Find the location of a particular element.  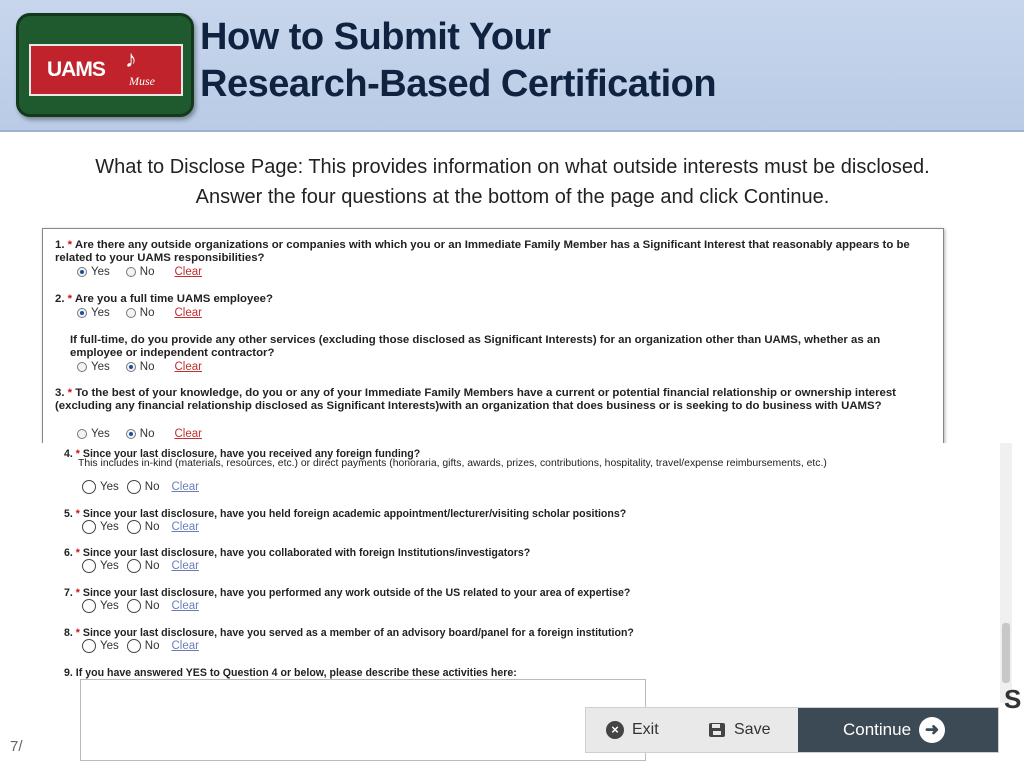

save-disk-icon is located at coordinates (717, 730).